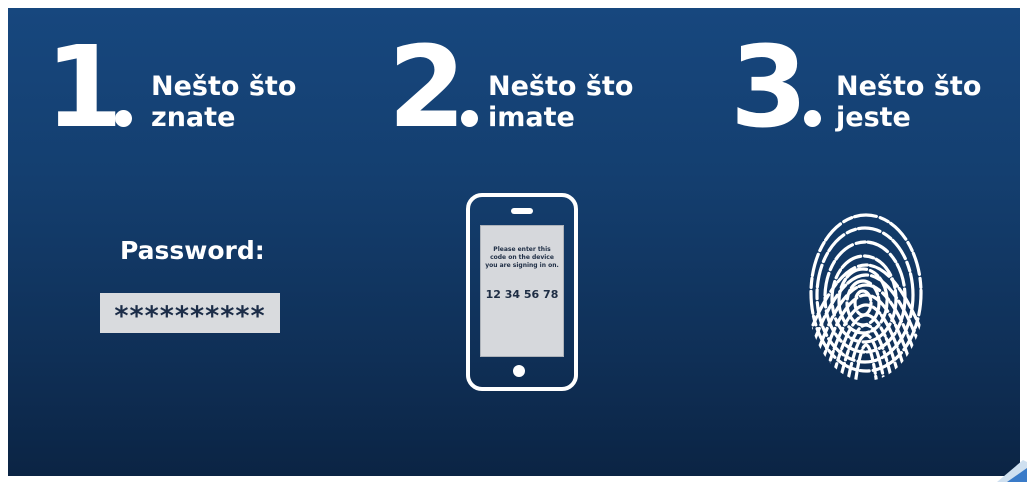 The image size is (1027, 482). I want to click on step-number: 2, so click(427, 88).